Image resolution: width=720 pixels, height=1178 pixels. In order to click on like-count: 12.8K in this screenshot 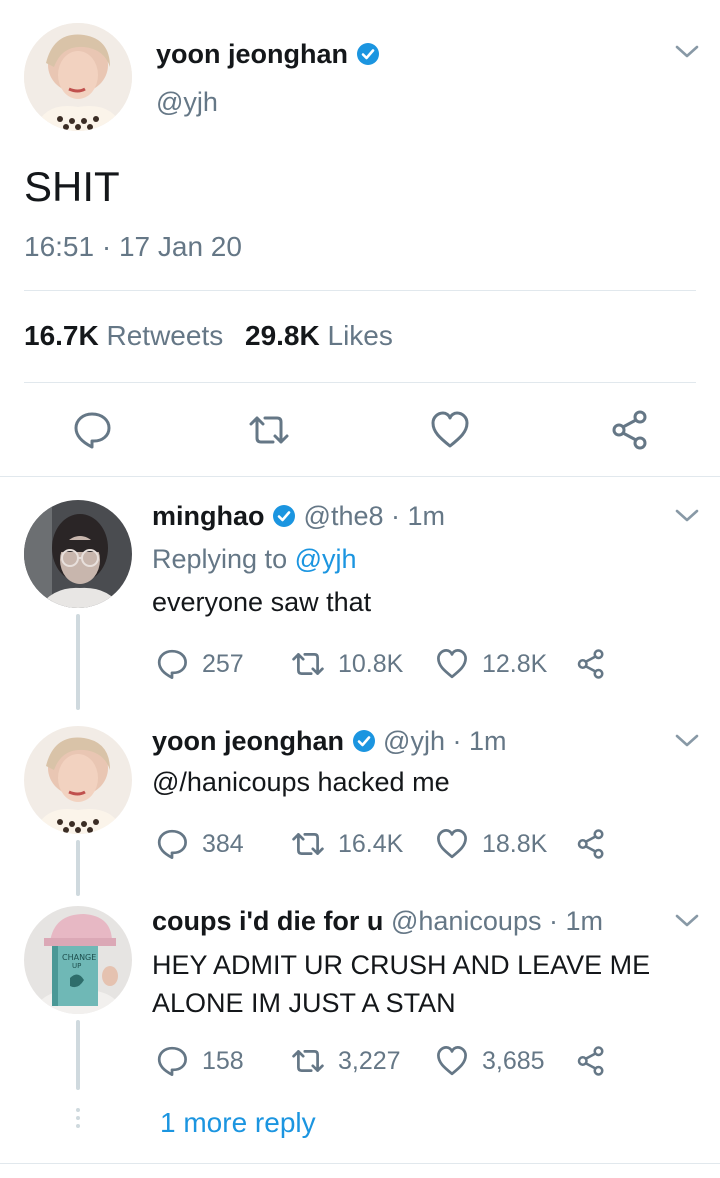, I will do `click(515, 663)`.